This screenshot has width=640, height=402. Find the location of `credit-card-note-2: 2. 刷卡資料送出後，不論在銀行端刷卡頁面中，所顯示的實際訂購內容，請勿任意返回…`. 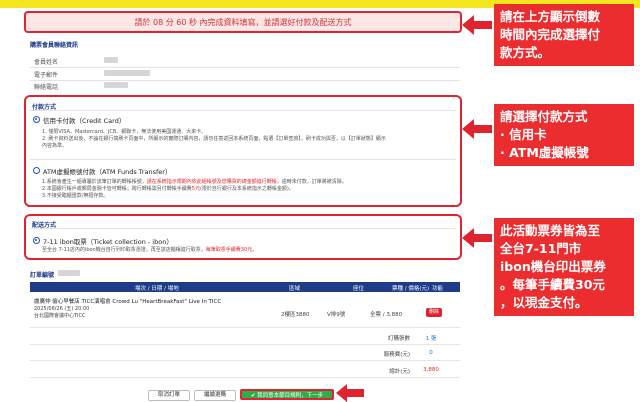

credit-card-note-2: 2. 刷卡資料送出後，不論在銀行端刷卡頁面中，所顯示的實際訂購內容，請勿任意返回… is located at coordinates (214, 139).